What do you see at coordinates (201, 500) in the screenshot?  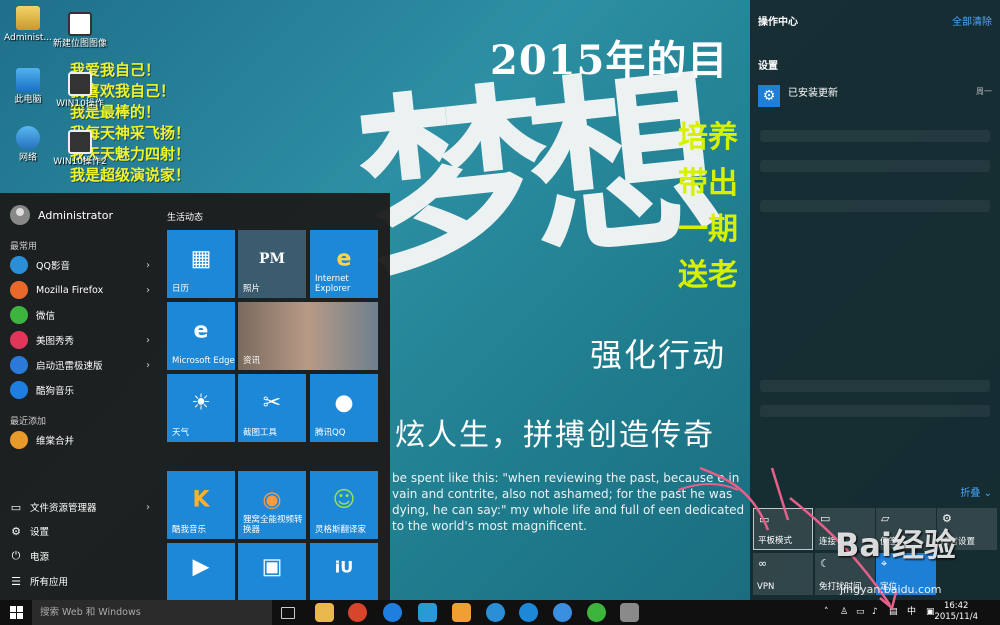 I see `kuwo-icon: K` at bounding box center [201, 500].